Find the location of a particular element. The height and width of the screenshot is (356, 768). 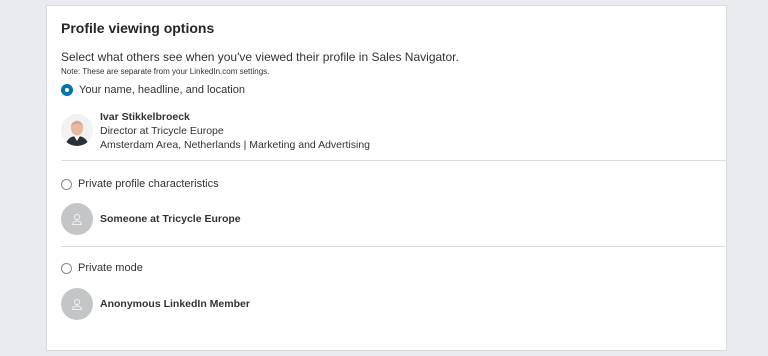

option-label: Private mode is located at coordinates (110, 268).